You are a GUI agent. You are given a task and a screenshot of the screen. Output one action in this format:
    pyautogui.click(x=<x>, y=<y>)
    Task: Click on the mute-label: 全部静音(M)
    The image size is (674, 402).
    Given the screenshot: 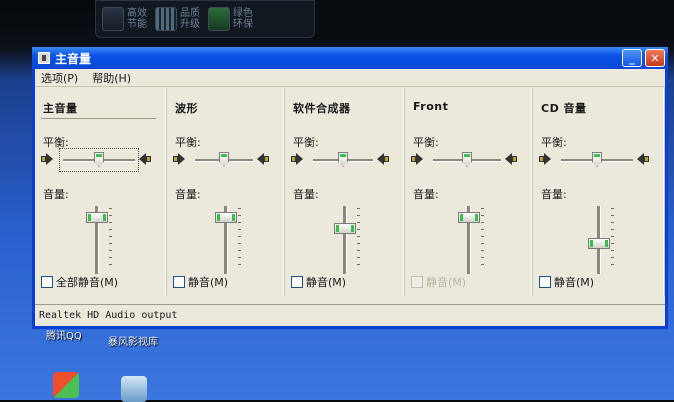 What is the action you would take?
    pyautogui.click(x=87, y=282)
    